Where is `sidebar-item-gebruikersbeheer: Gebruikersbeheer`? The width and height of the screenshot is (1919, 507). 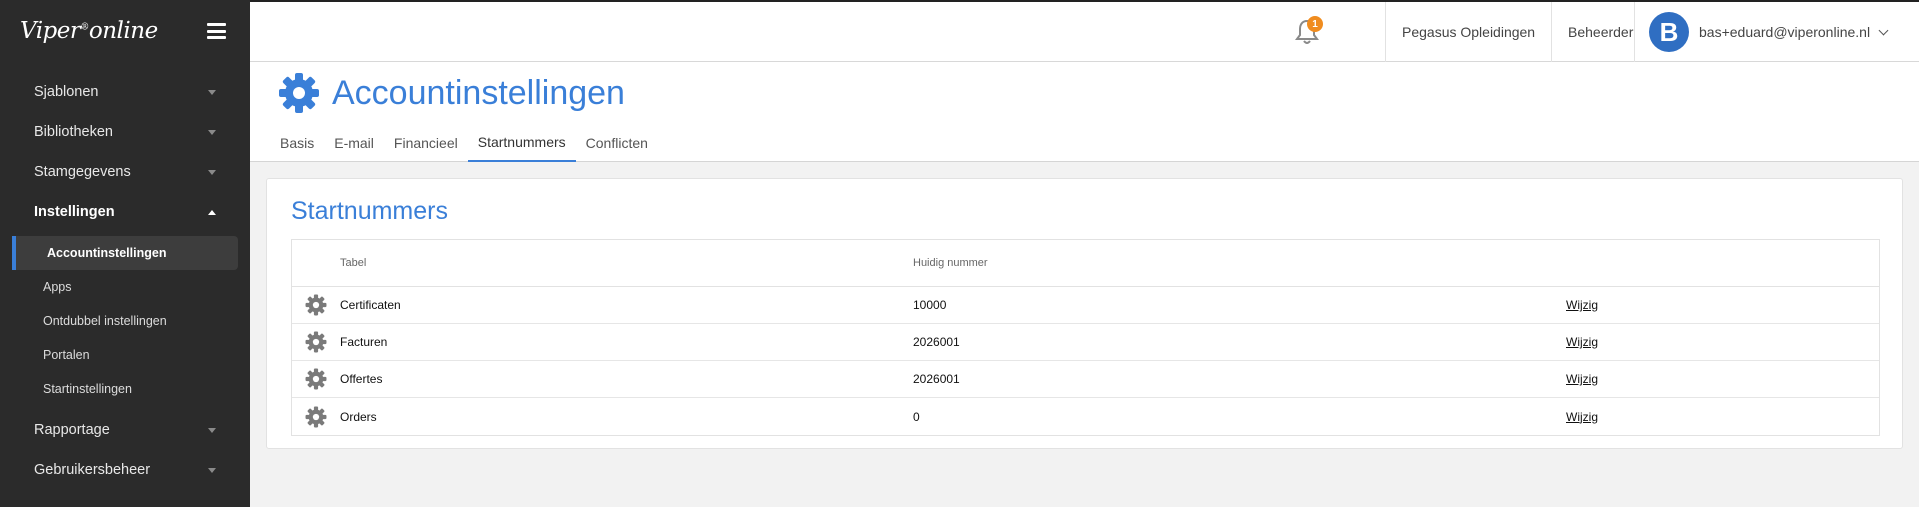 sidebar-item-gebruikersbeheer: Gebruikersbeheer is located at coordinates (125, 470).